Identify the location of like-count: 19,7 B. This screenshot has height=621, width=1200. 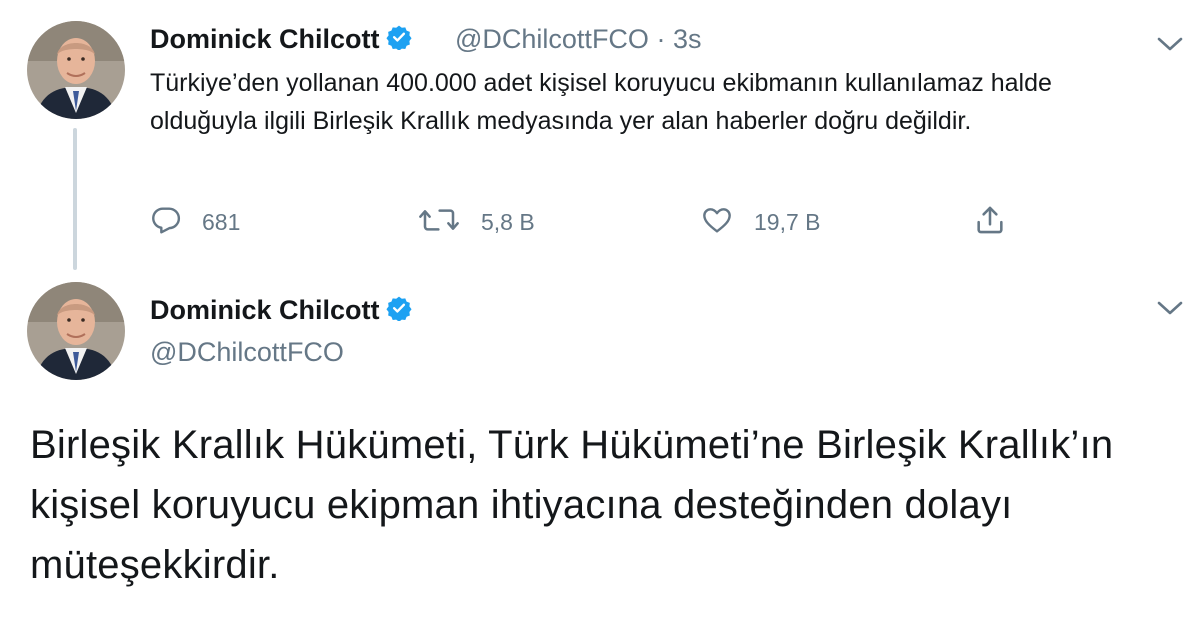
(787, 221).